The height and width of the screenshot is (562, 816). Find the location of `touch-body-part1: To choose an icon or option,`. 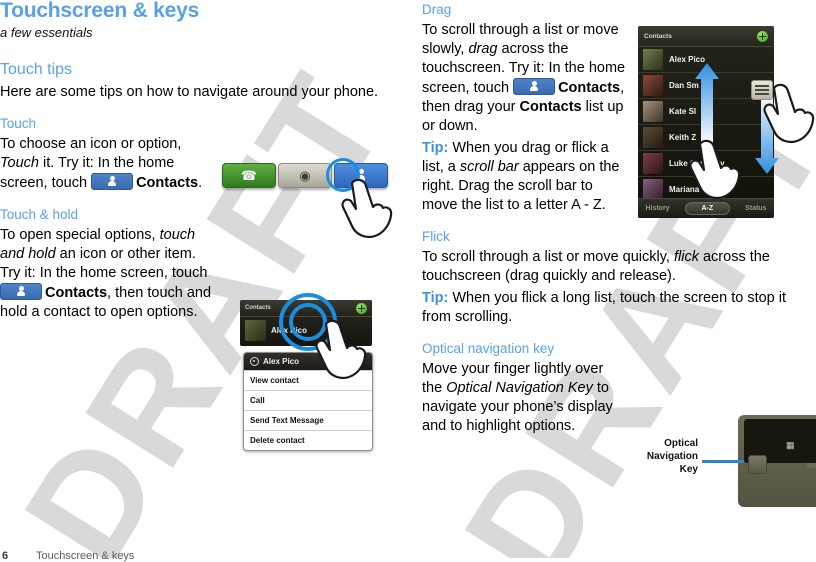

touch-body-part1: To choose an icon or option, is located at coordinates (91, 144).